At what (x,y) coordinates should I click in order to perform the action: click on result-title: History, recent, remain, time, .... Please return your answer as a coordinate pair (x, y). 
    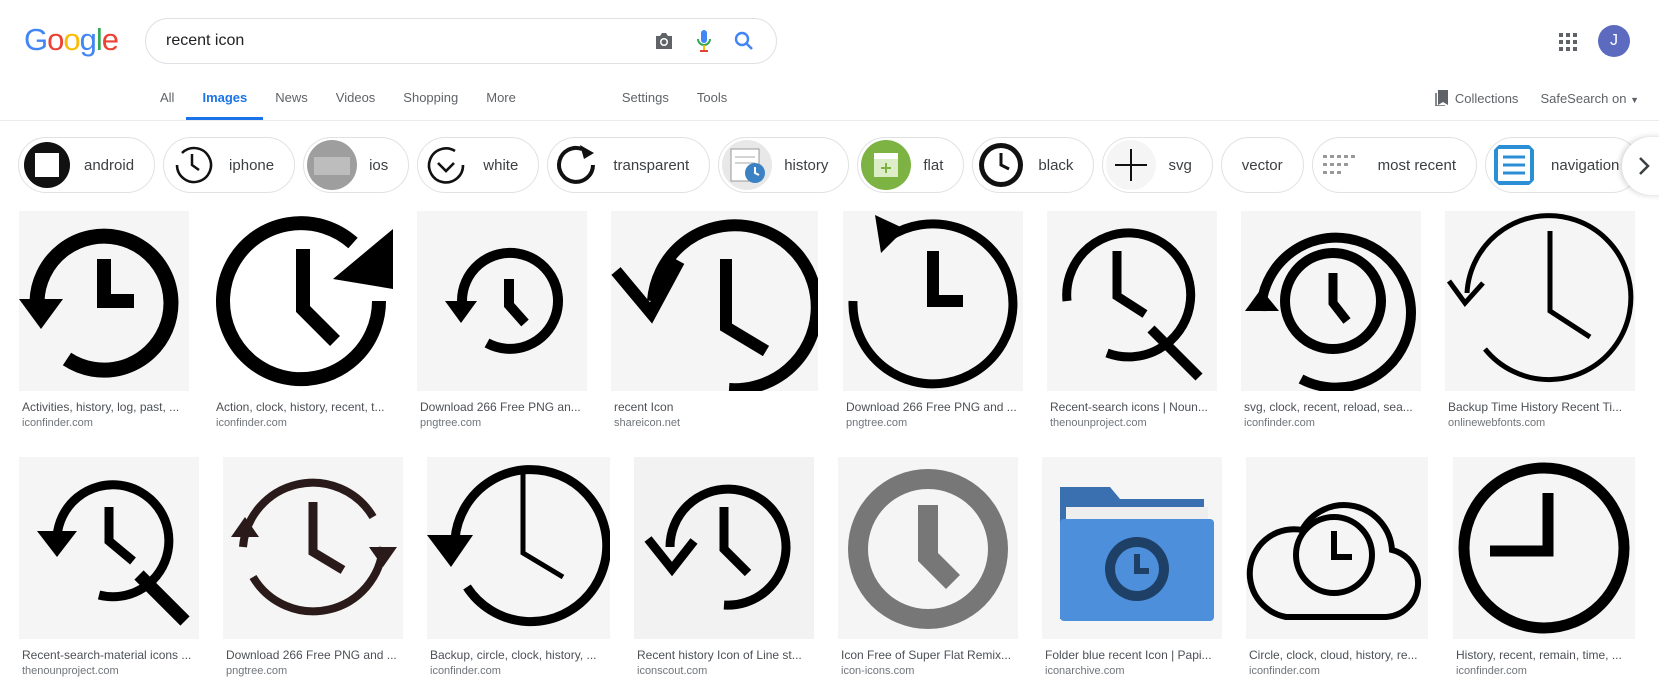
    Looking at the image, I should click on (1539, 655).